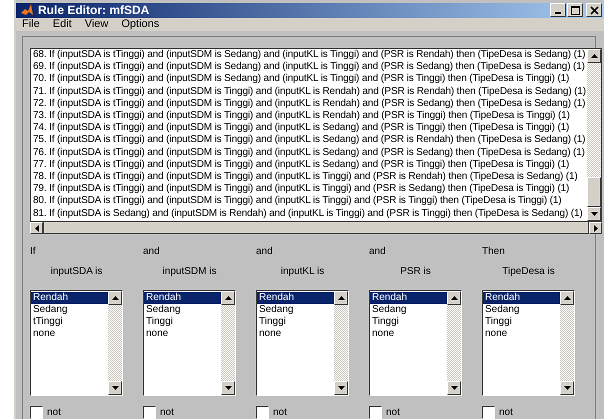 The height and width of the screenshot is (419, 604). I want to click on scroll-right-icon, so click(595, 228).